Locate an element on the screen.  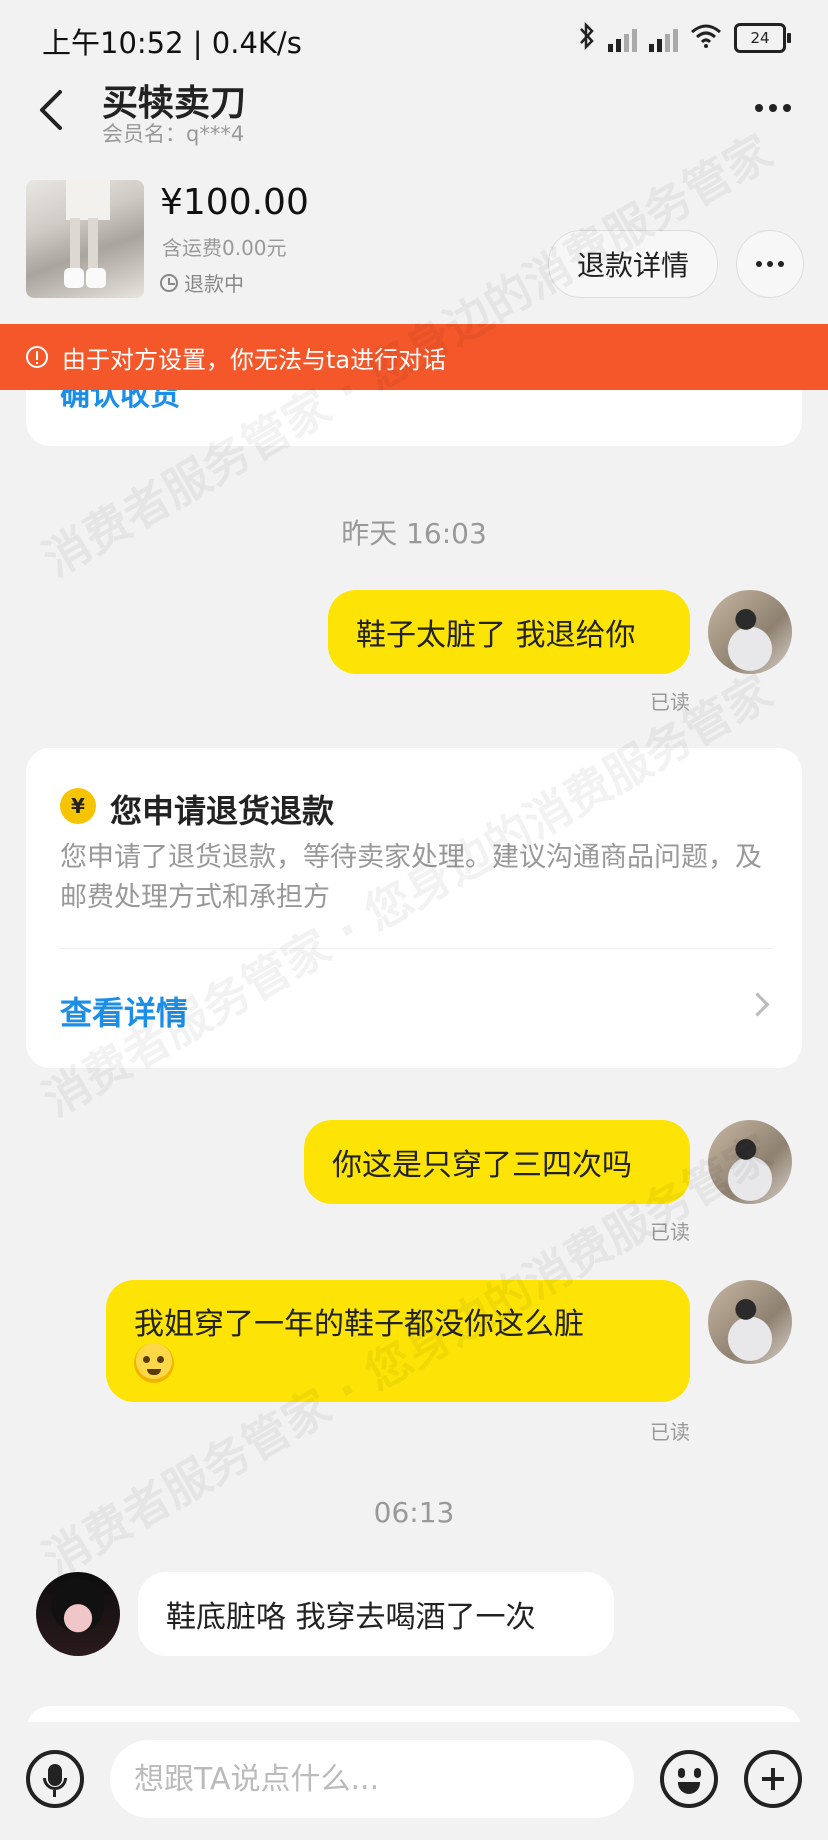
message-bubble-sent: 鞋子太脏了 我退给你 is located at coordinates (509, 632).